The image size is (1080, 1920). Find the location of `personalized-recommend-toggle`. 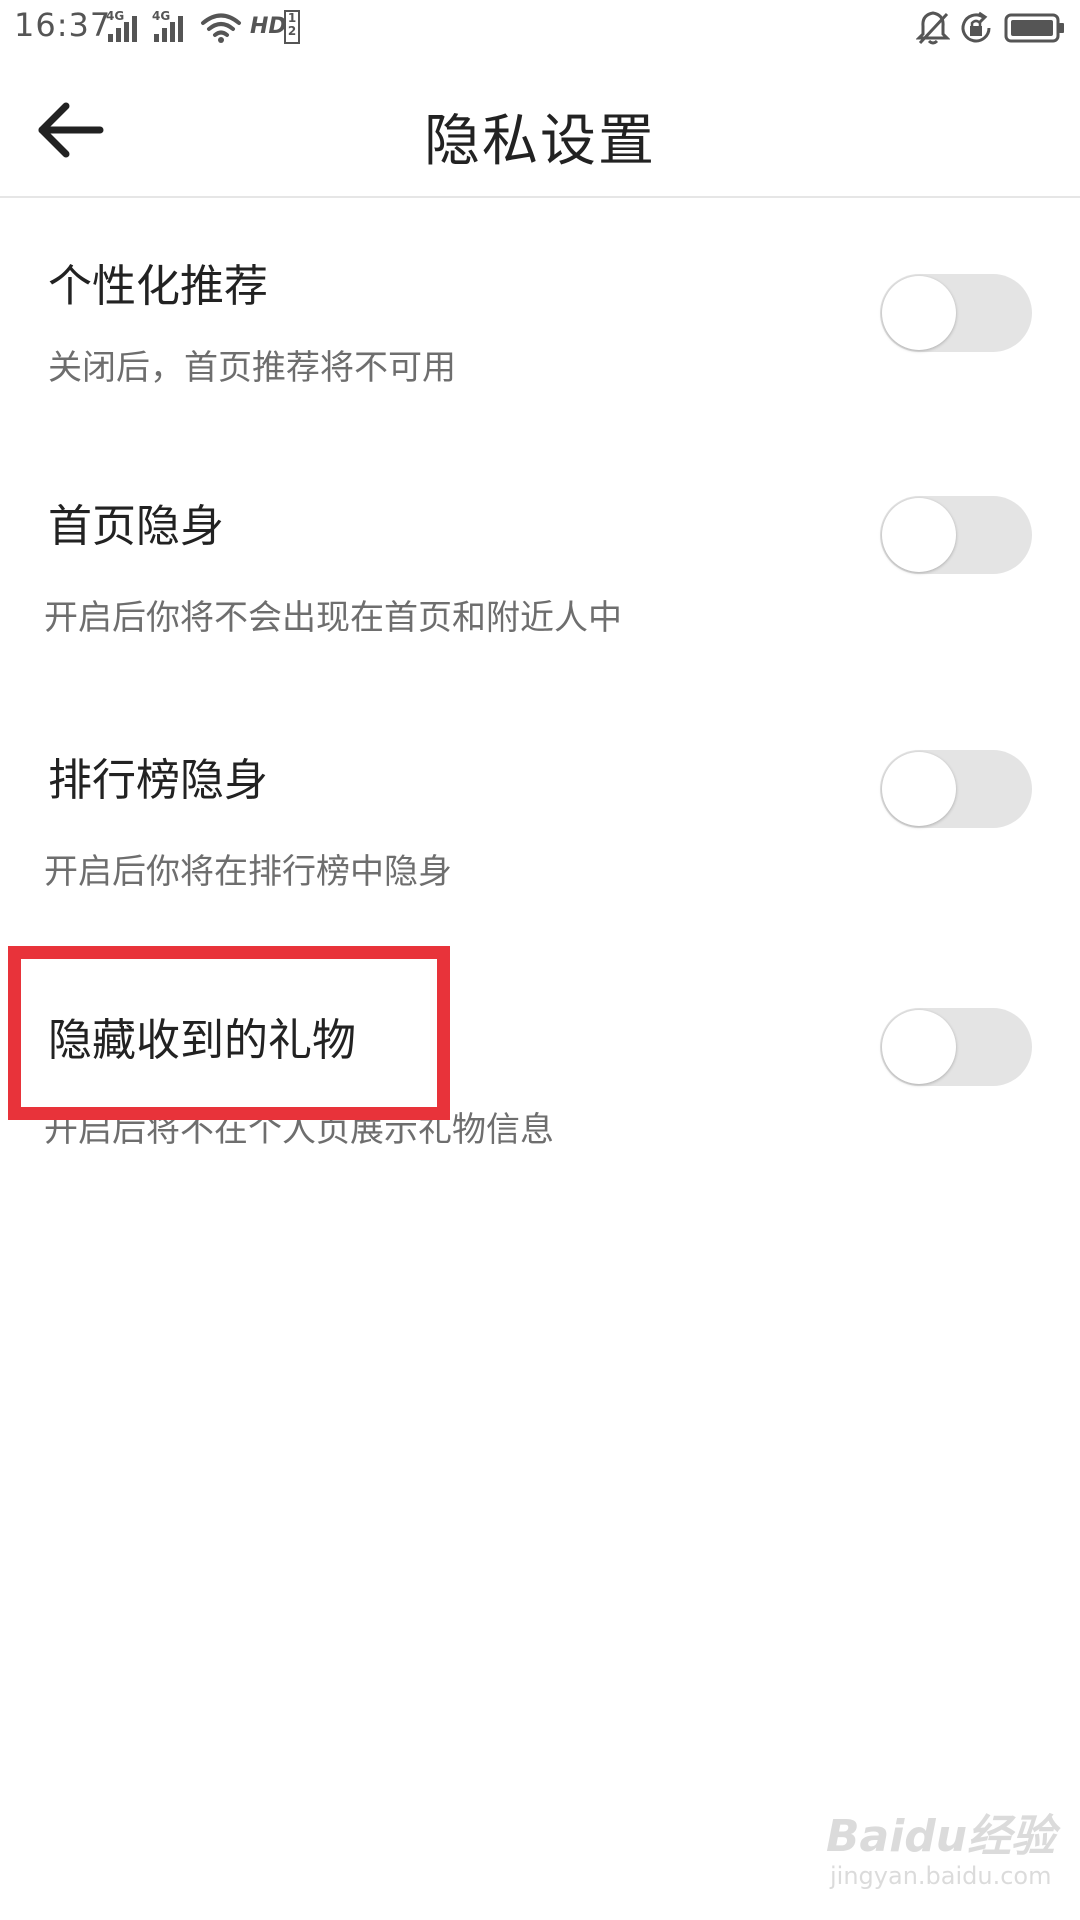

personalized-recommend-toggle is located at coordinates (956, 313).